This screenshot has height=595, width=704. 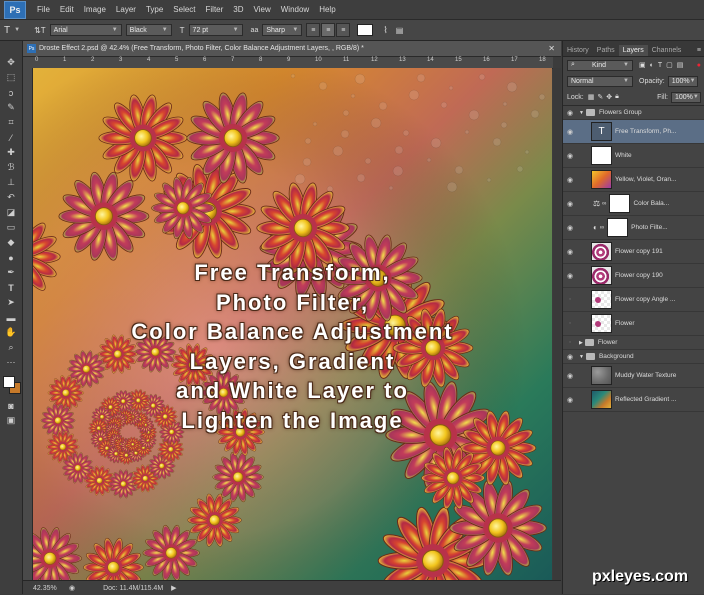 What do you see at coordinates (11, 302) in the screenshot?
I see `path-select-tool-icon: ➤` at bounding box center [11, 302].